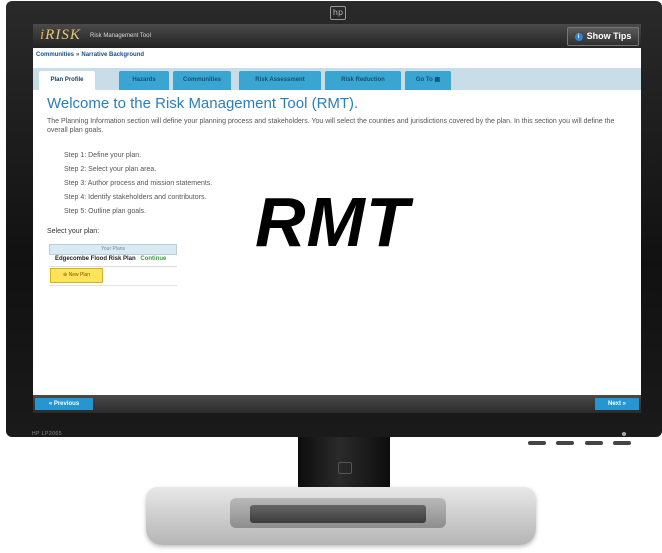  What do you see at coordinates (67, 80) in the screenshot?
I see `tab-plan-profile: Plan Profile` at bounding box center [67, 80].